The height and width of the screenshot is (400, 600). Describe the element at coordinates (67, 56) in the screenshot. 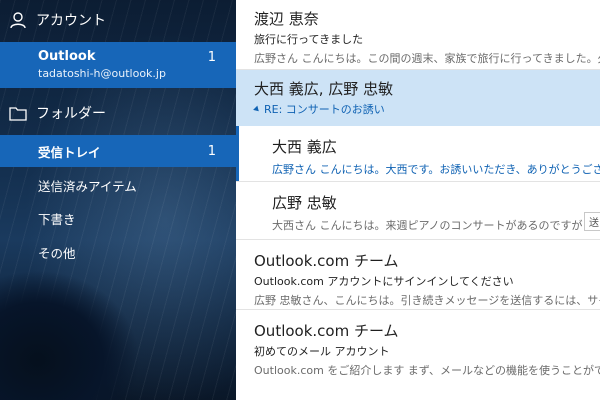

I see `account-name: Outlook` at that location.